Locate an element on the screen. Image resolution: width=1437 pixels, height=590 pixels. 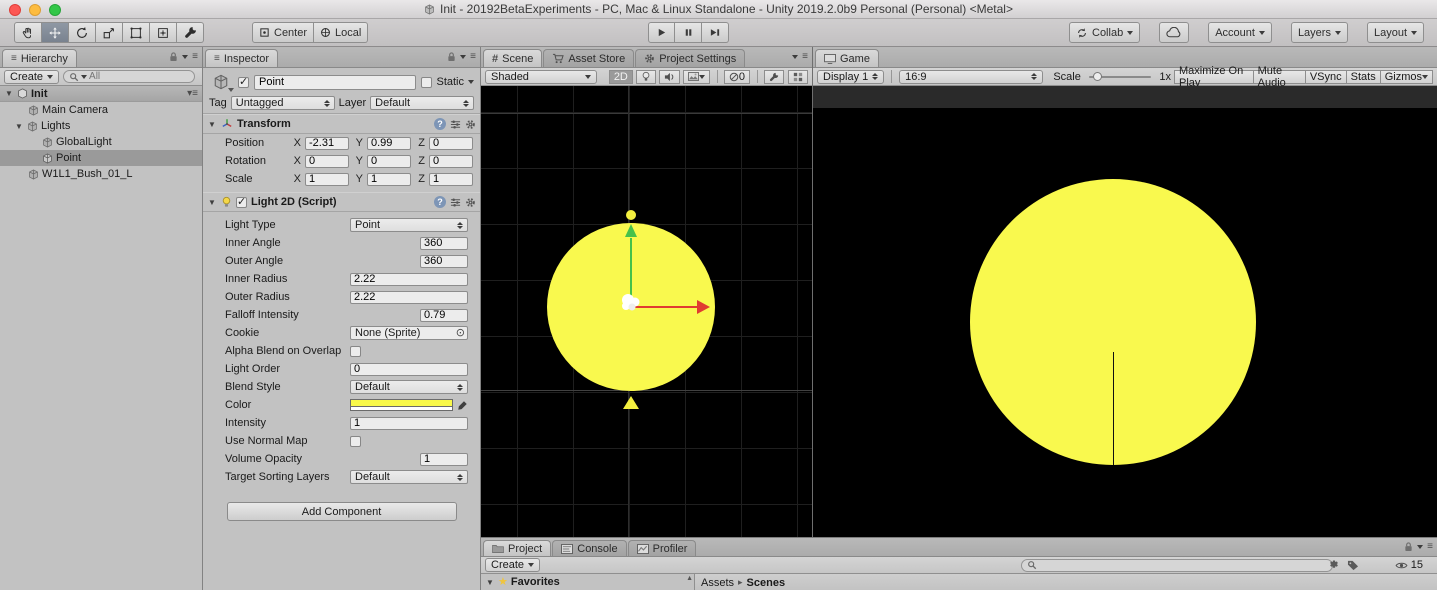
pivot-center-button: Center is located at coordinates (283, 32).